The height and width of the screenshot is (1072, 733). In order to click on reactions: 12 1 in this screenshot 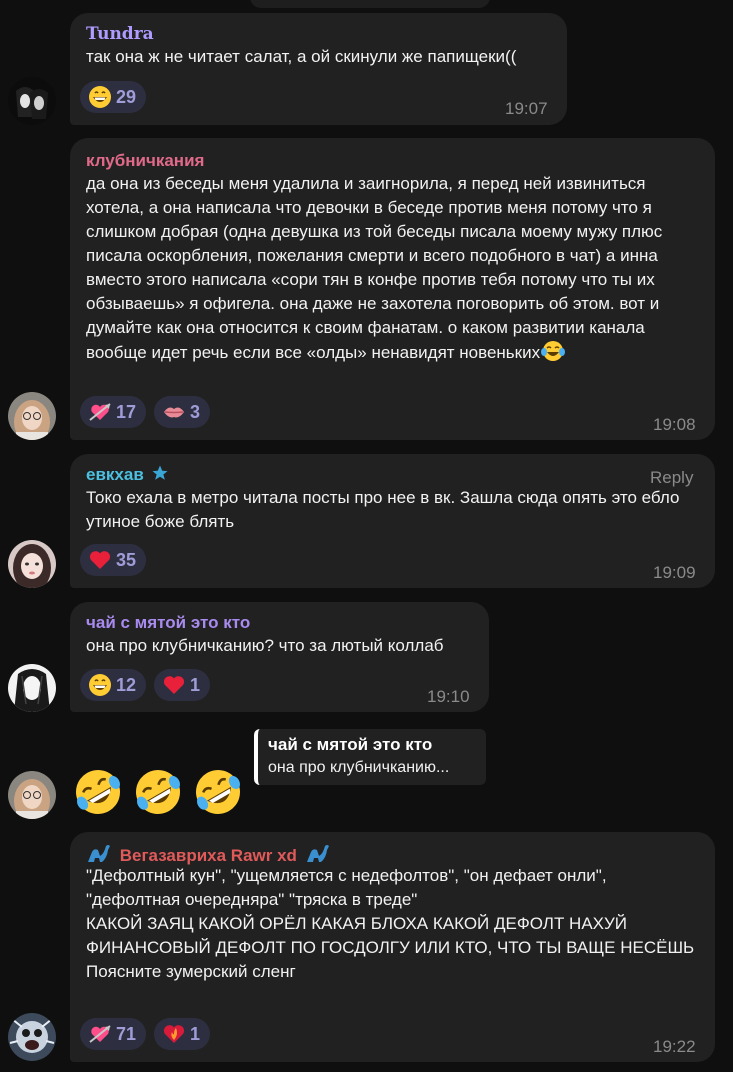, I will do `click(145, 685)`.